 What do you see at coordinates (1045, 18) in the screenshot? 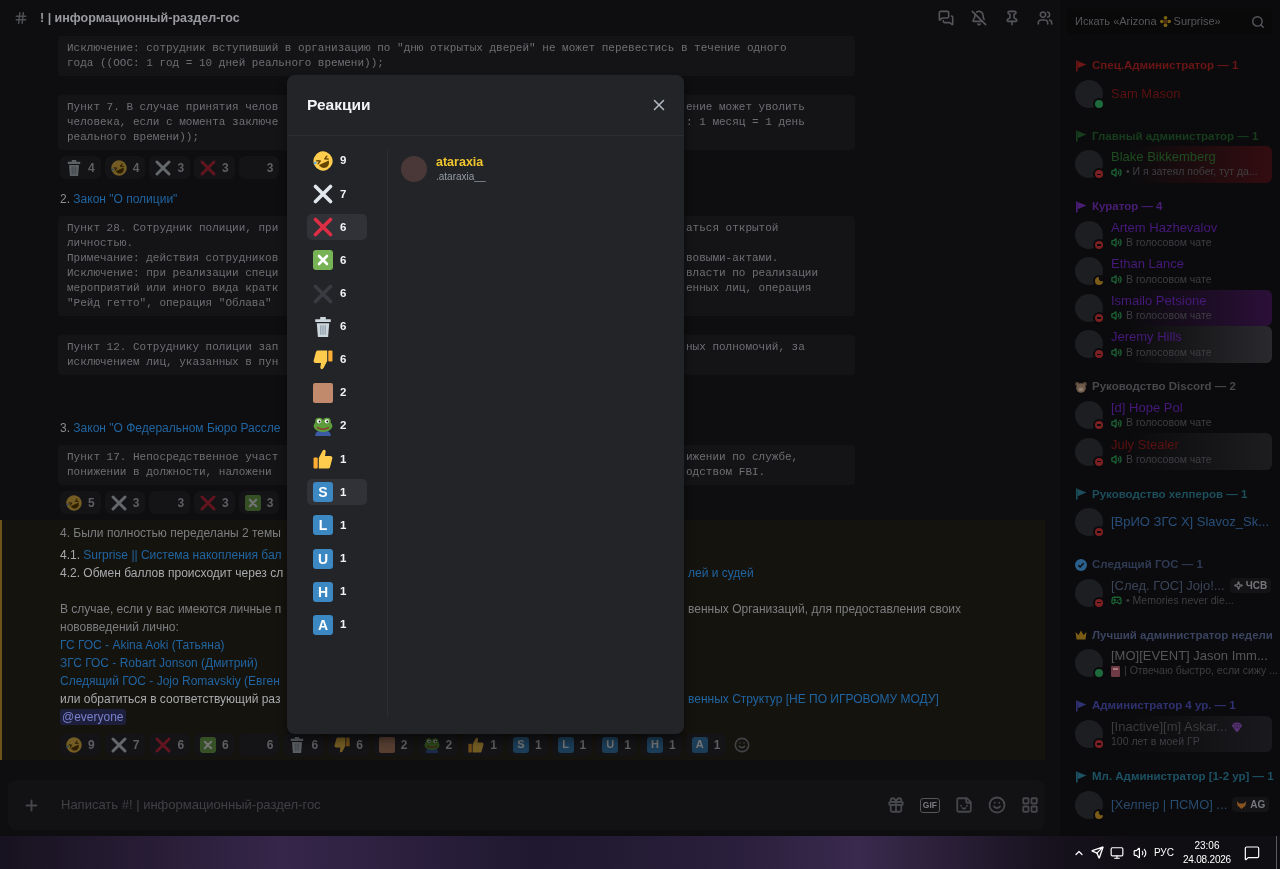
I see `people-icon` at bounding box center [1045, 18].